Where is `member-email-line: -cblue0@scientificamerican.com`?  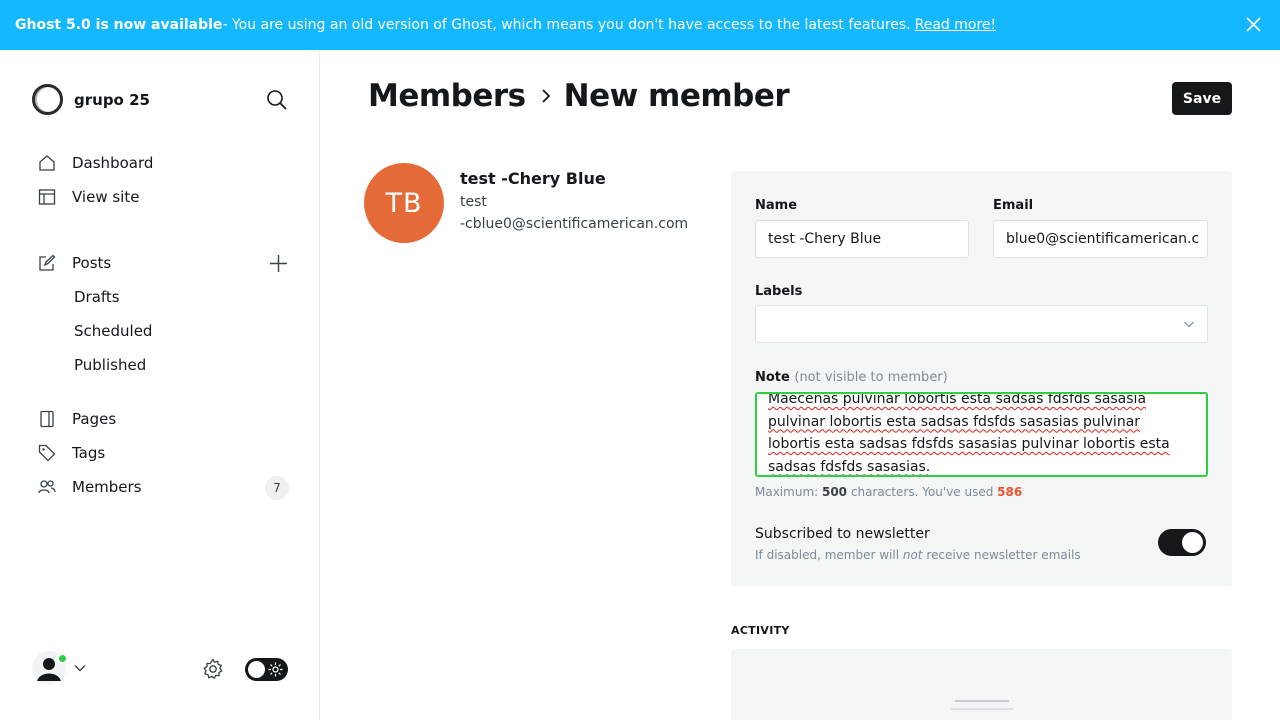 member-email-line: -cblue0@scientificamerican.com is located at coordinates (574, 224).